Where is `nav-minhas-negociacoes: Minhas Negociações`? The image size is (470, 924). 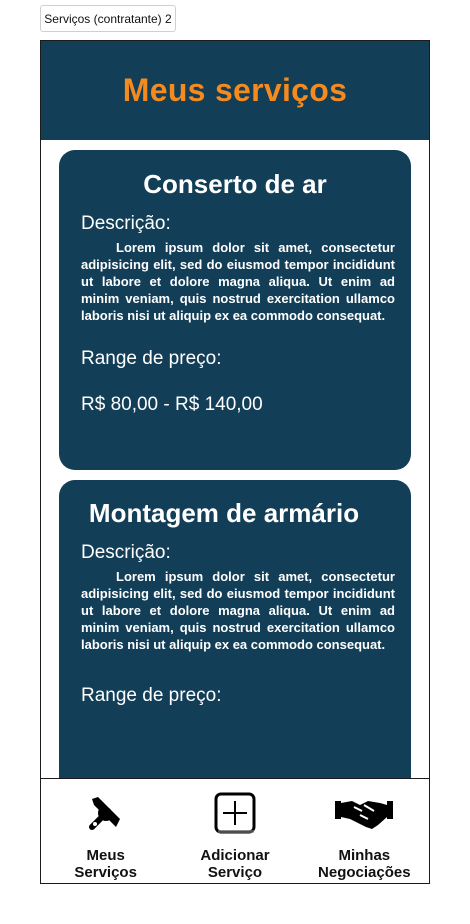 nav-minhas-negociacoes: Minhas Negociações is located at coordinates (364, 831).